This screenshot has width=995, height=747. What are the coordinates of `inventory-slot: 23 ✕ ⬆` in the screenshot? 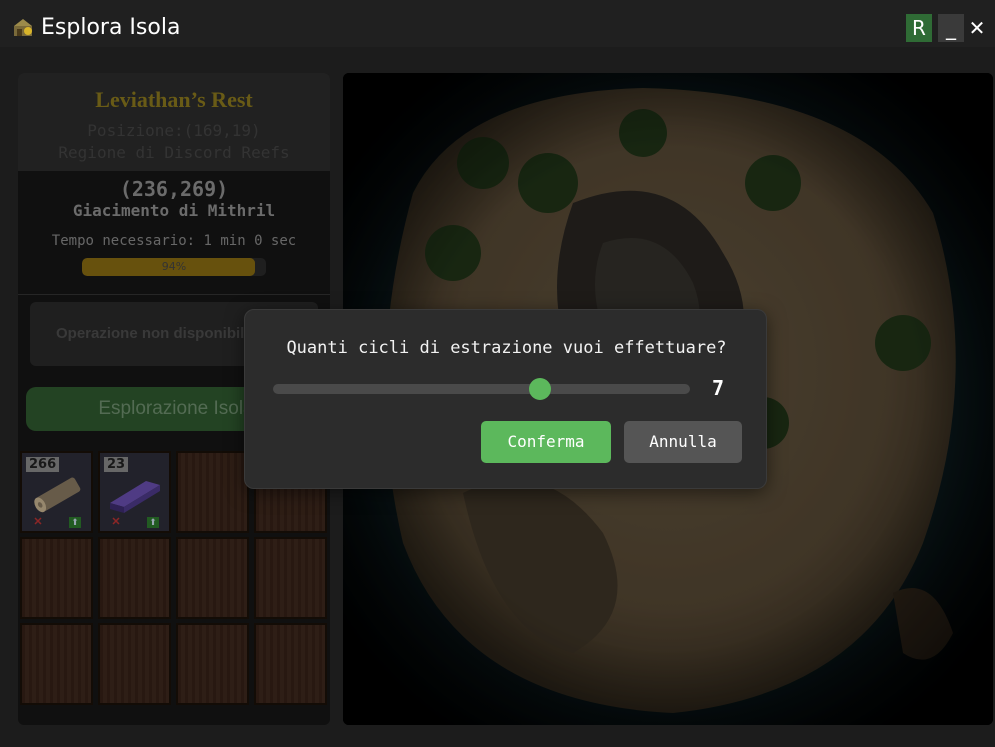 It's located at (134, 492).